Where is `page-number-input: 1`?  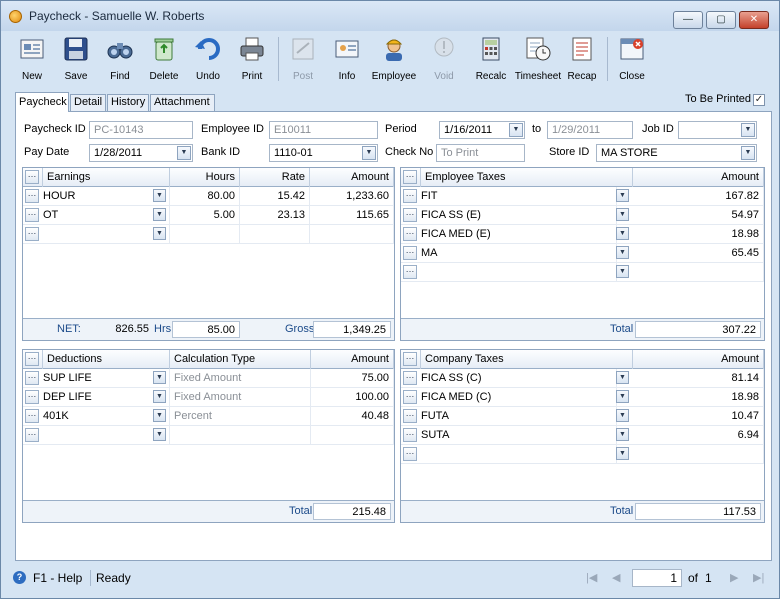 page-number-input: 1 is located at coordinates (657, 578).